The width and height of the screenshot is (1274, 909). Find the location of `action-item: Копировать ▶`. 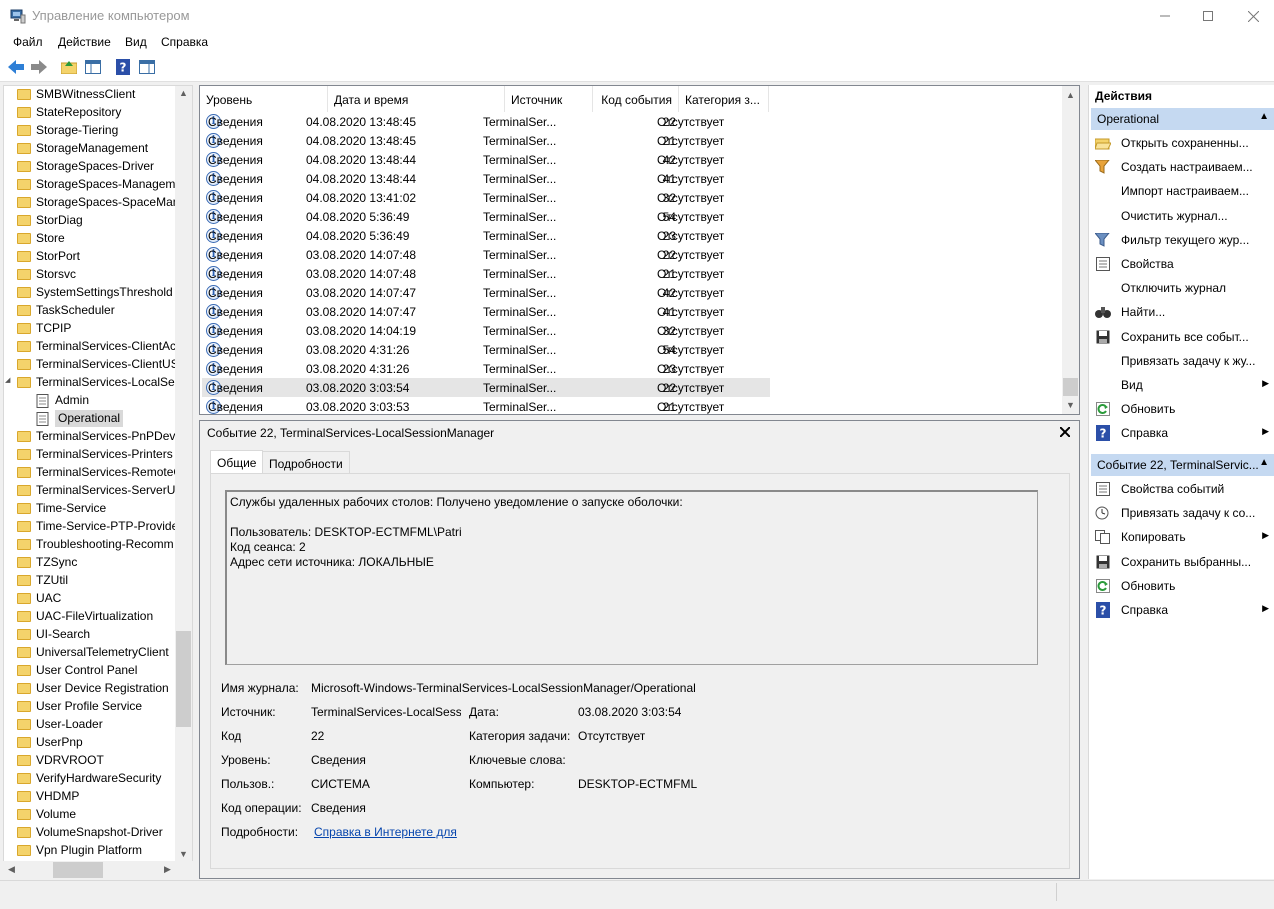

action-item: Копировать ▶ is located at coordinates (1181, 537).